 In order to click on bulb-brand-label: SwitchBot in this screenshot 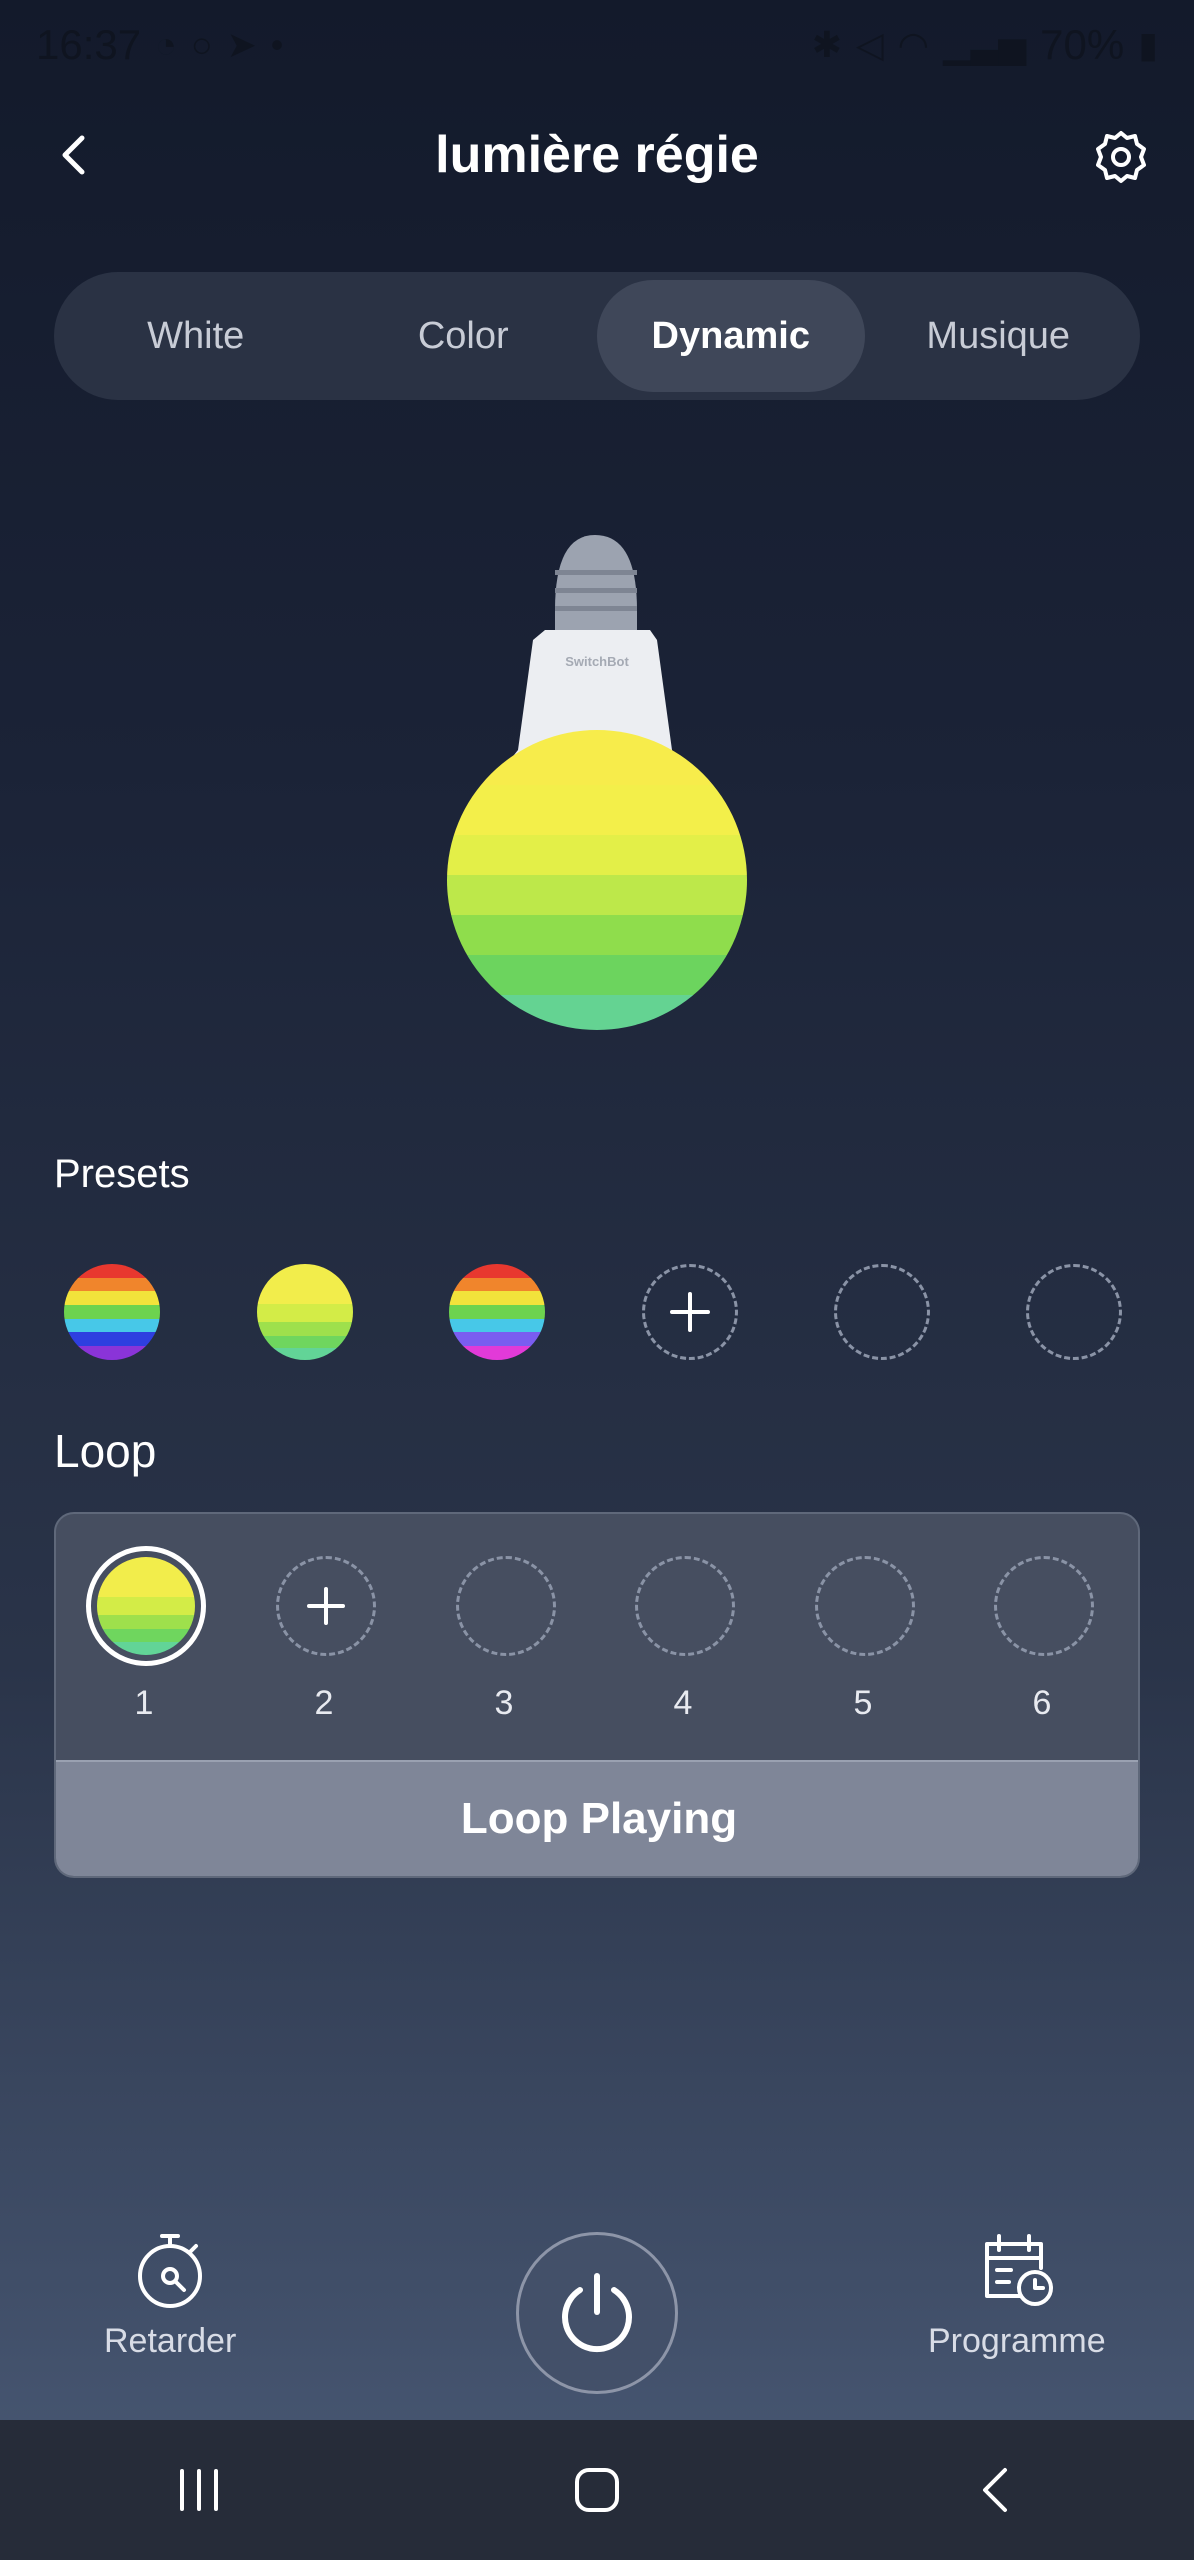, I will do `click(597, 661)`.